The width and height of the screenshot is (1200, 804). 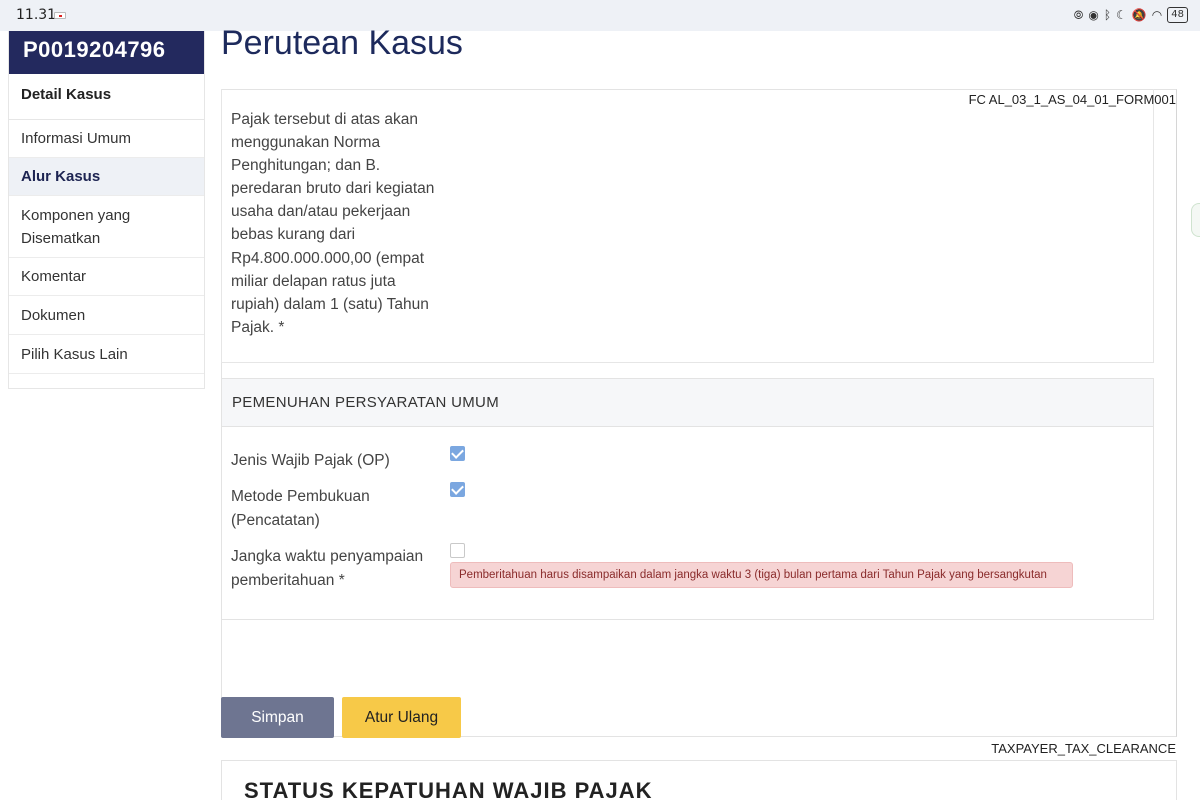 What do you see at coordinates (106, 139) in the screenshot?
I see `sidebar-item-informasi-umum: Informasi Umum` at bounding box center [106, 139].